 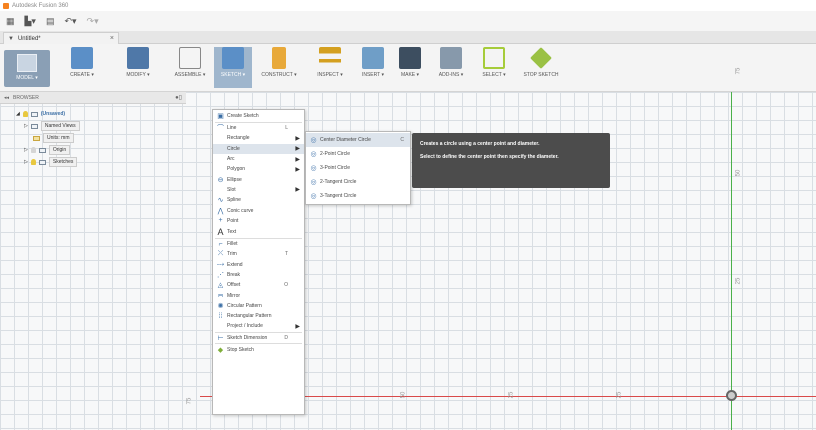 What do you see at coordinates (335, 154) in the screenshot?
I see `menu-label: 2-Point Circle` at bounding box center [335, 154].